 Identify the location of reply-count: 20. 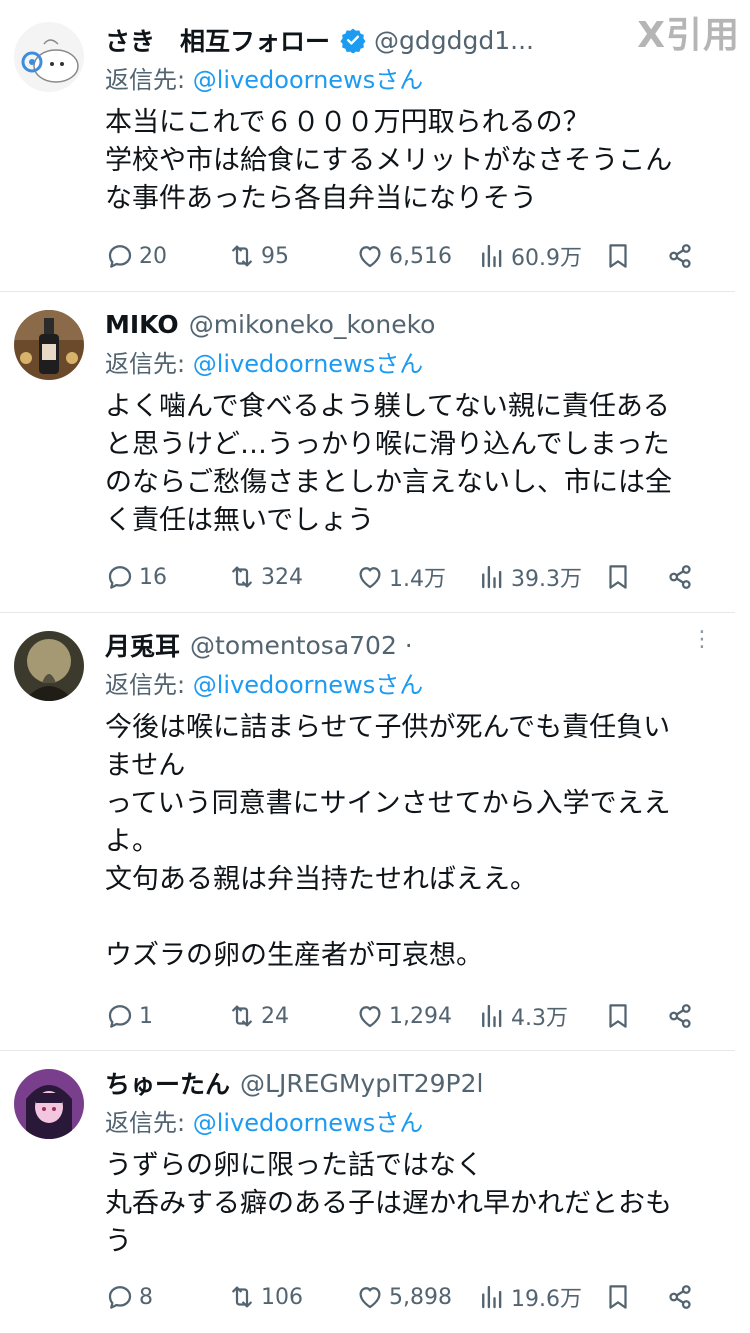
(153, 256).